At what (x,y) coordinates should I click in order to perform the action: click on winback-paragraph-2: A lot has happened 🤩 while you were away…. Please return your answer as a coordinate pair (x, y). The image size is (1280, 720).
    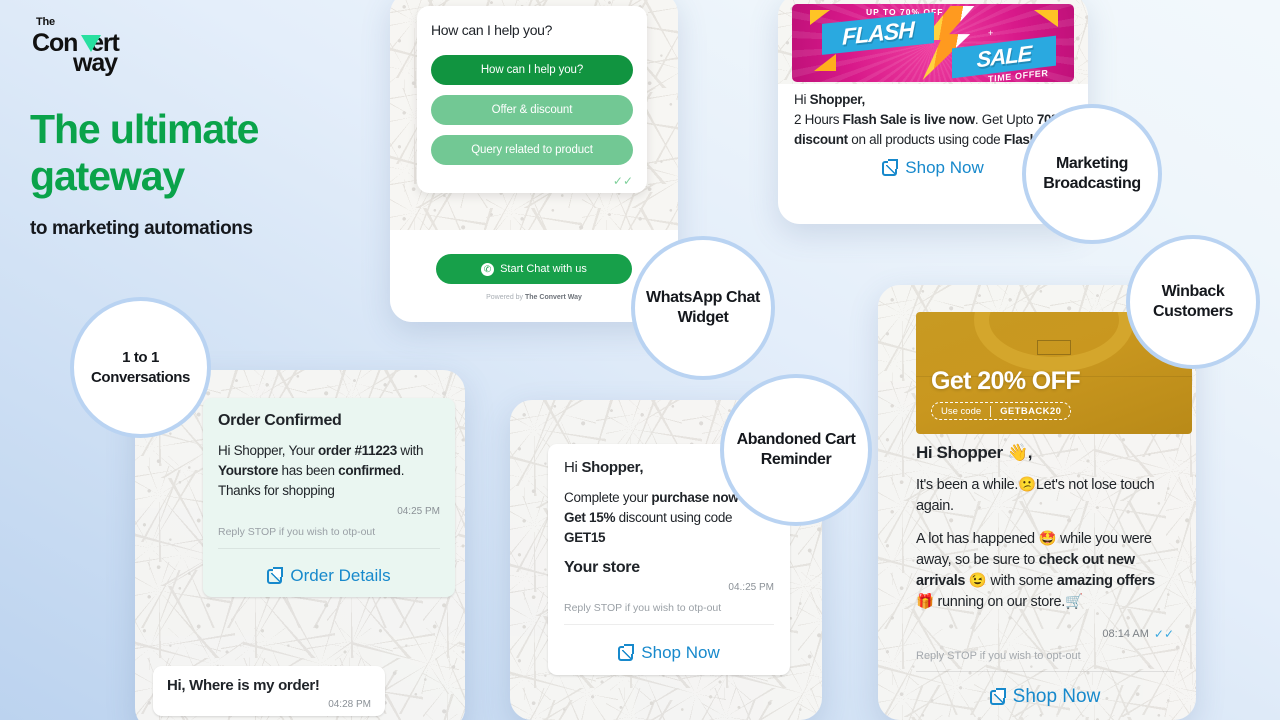
    Looking at the image, I should click on (1035, 570).